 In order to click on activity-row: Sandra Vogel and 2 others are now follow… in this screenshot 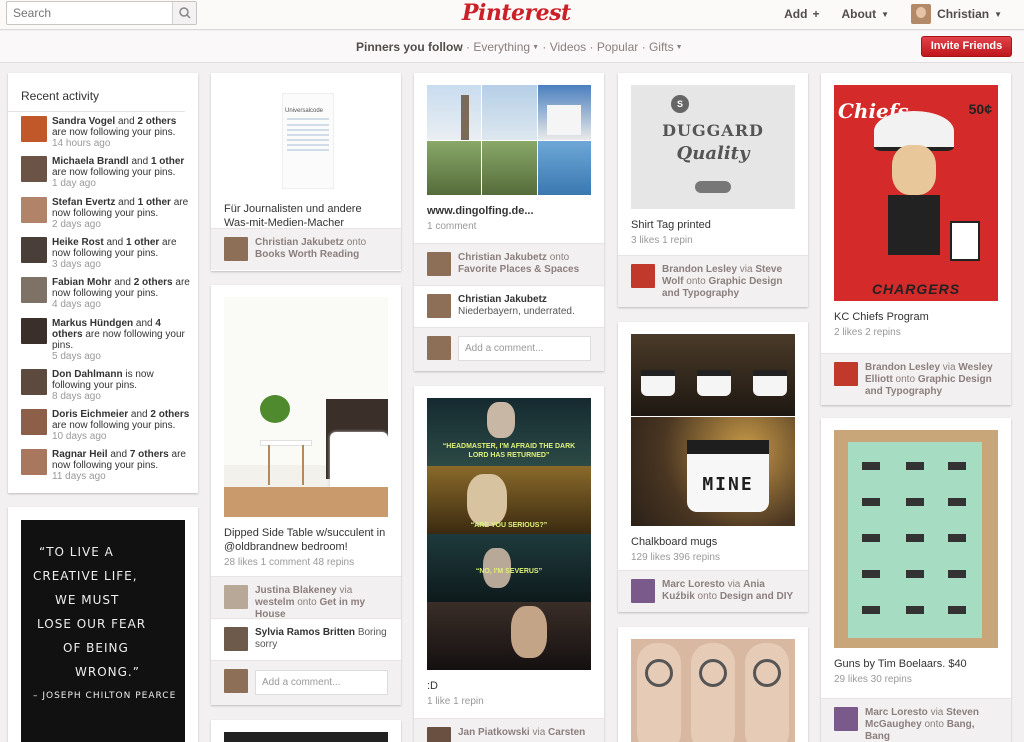, I will do `click(106, 132)`.